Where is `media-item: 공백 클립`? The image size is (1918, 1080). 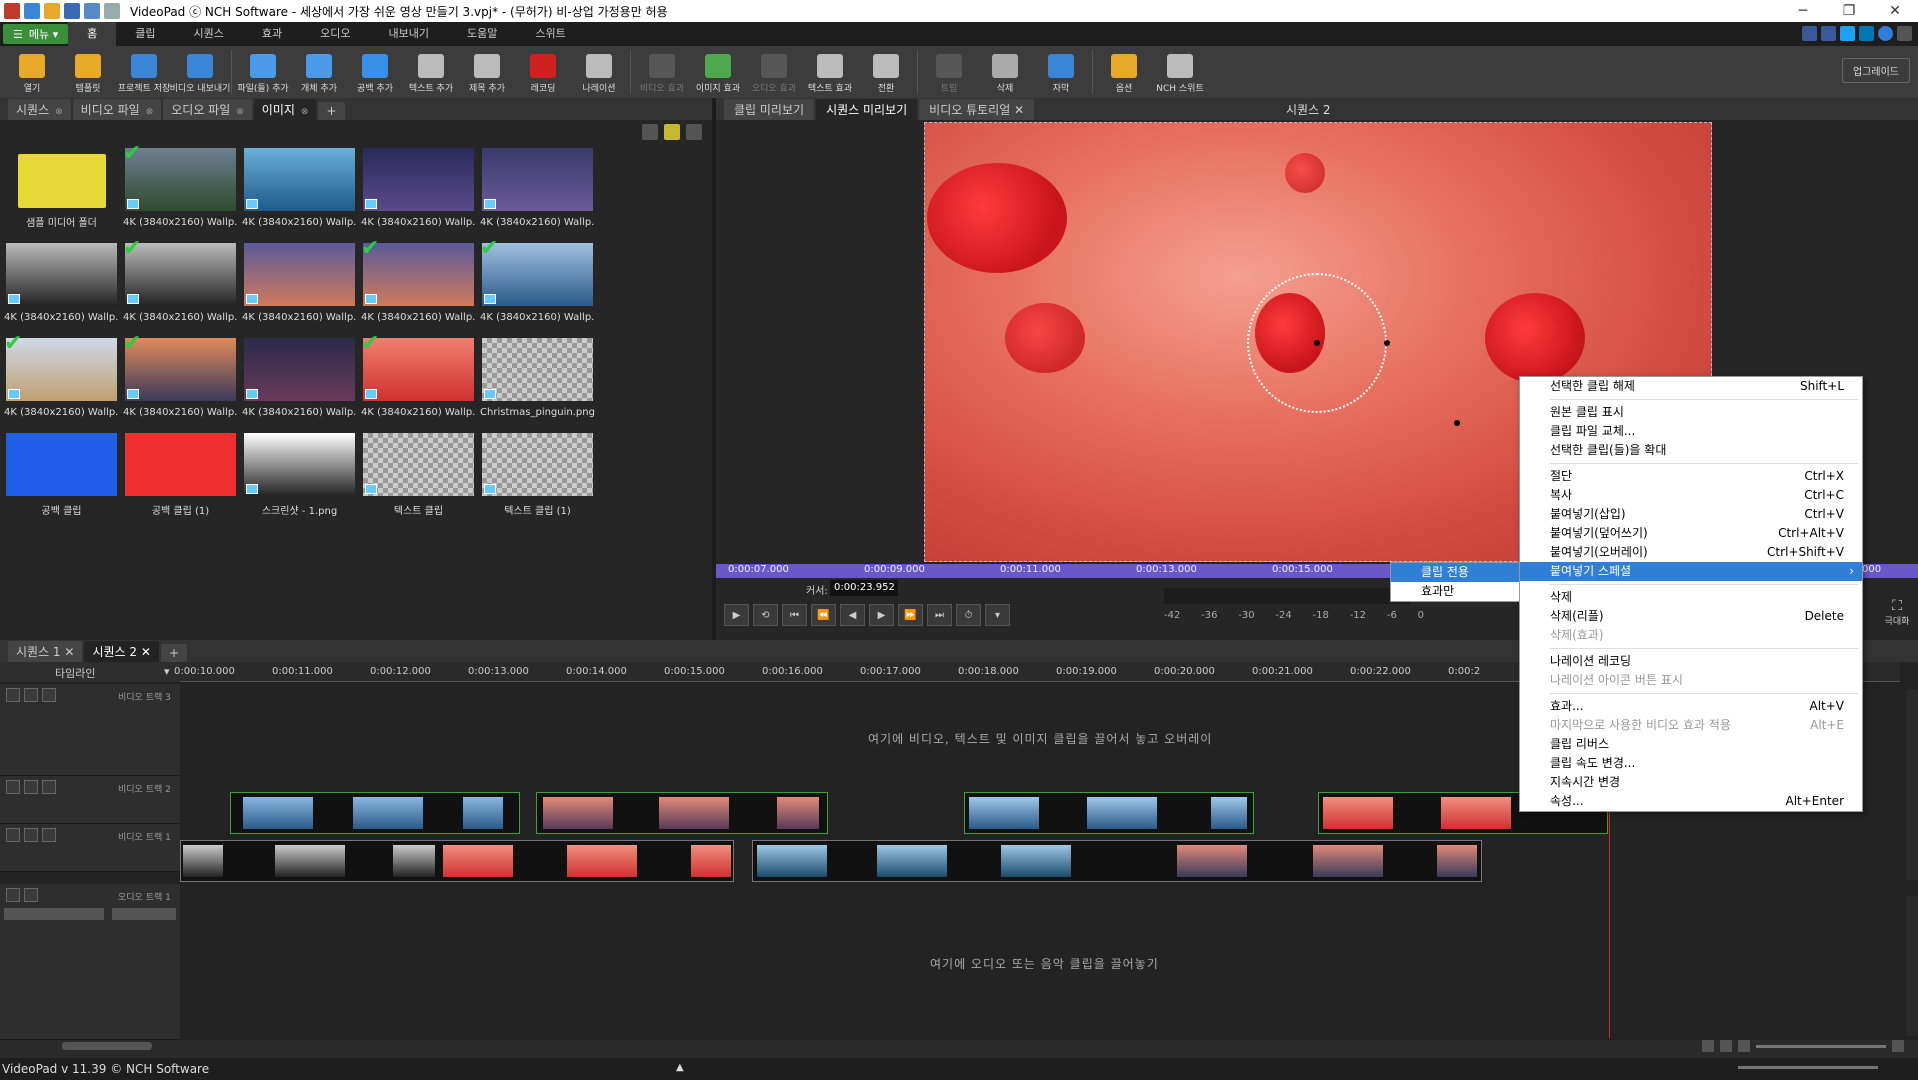 media-item: 공백 클립 is located at coordinates (61, 478).